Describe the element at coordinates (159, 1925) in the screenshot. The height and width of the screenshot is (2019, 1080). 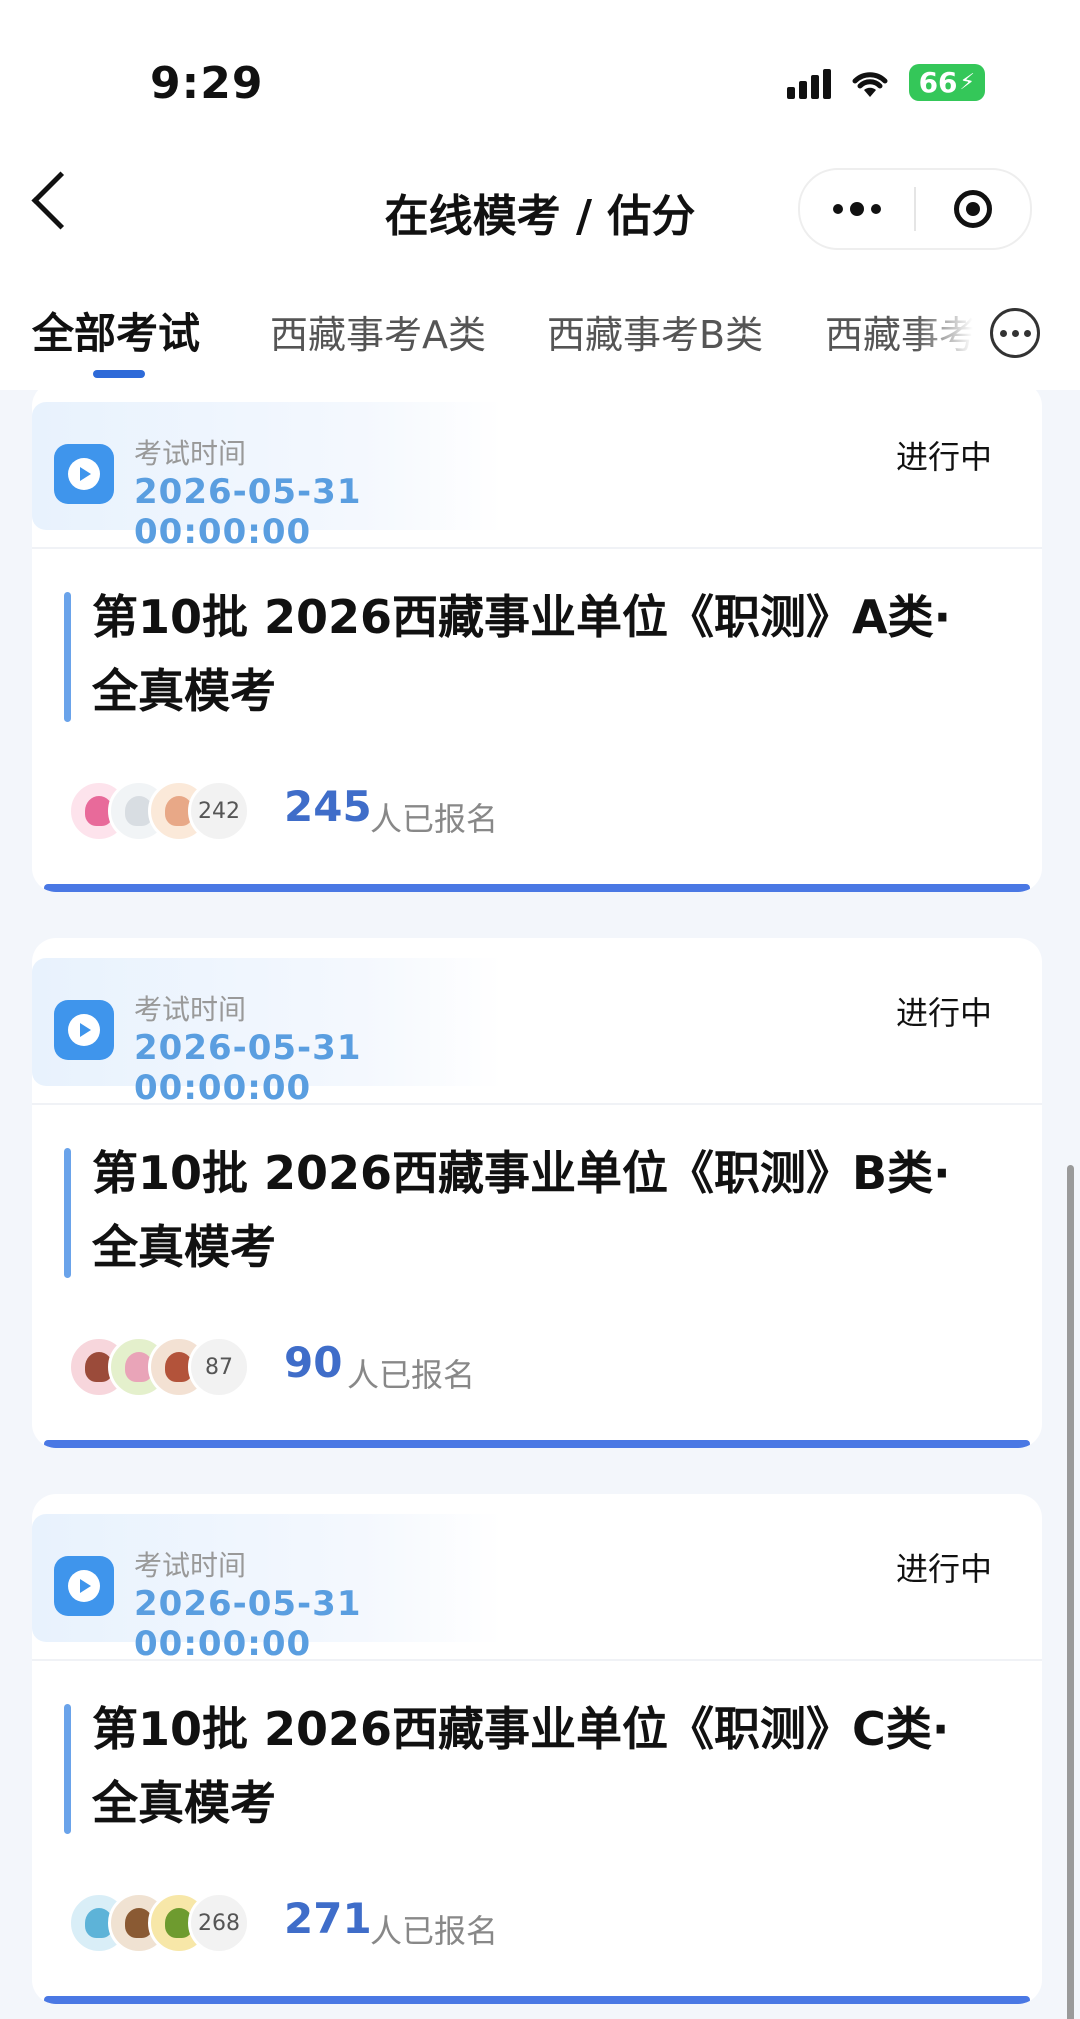
I see `enrolled-avatars: 268` at that location.